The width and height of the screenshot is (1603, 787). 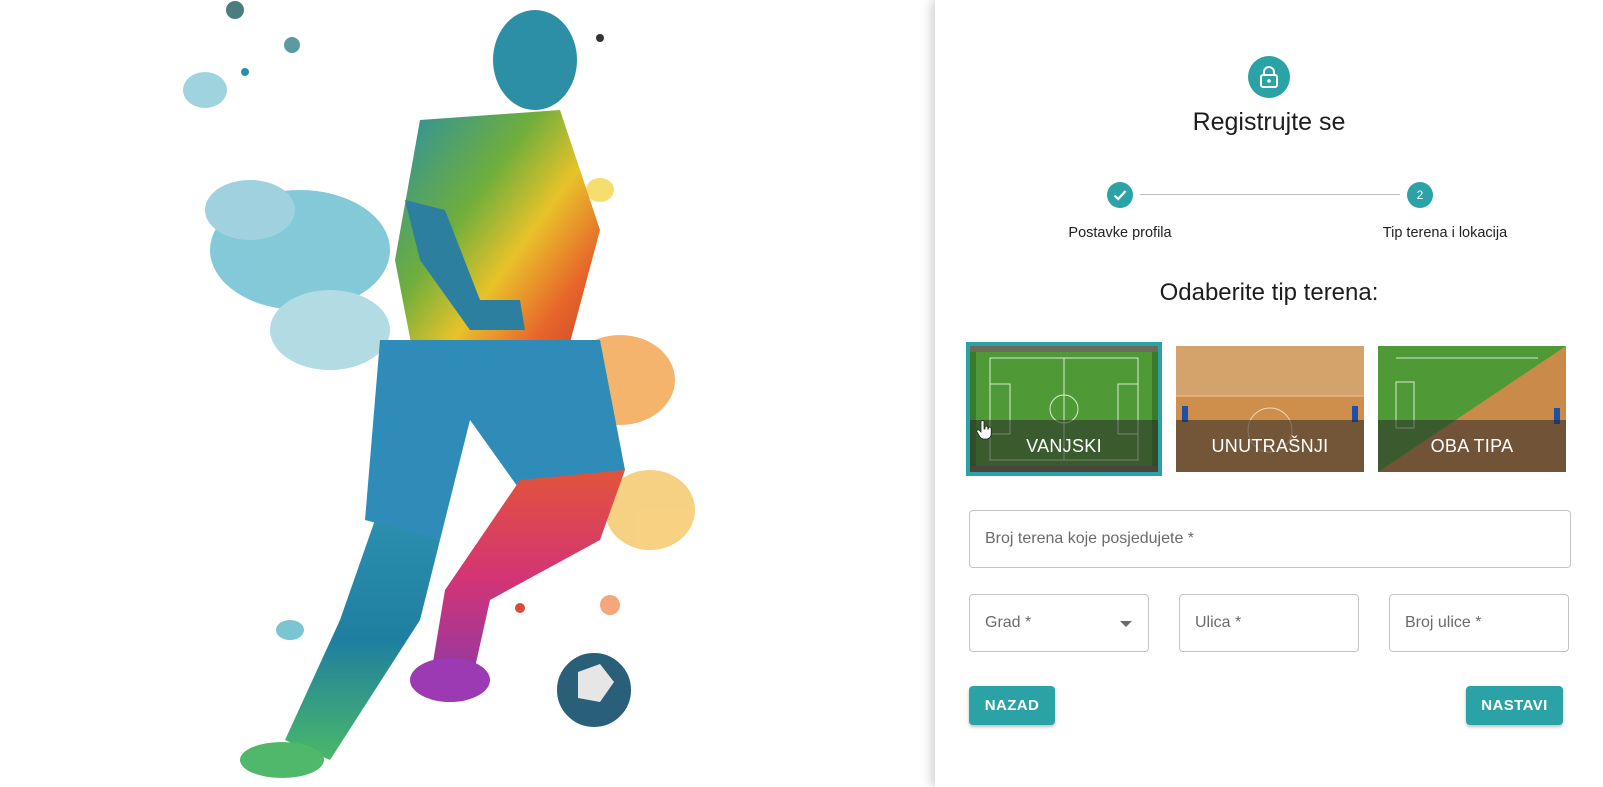 I want to click on street-number-input: Broj ulice *, so click(x=1479, y=623).